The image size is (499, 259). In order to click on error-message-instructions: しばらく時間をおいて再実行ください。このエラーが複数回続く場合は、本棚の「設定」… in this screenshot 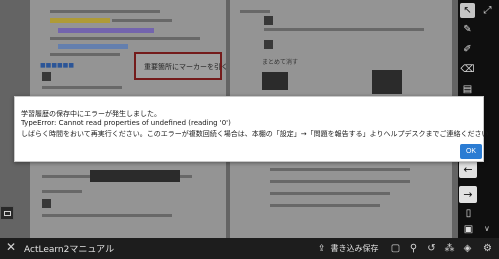, I will do `click(255, 134)`.